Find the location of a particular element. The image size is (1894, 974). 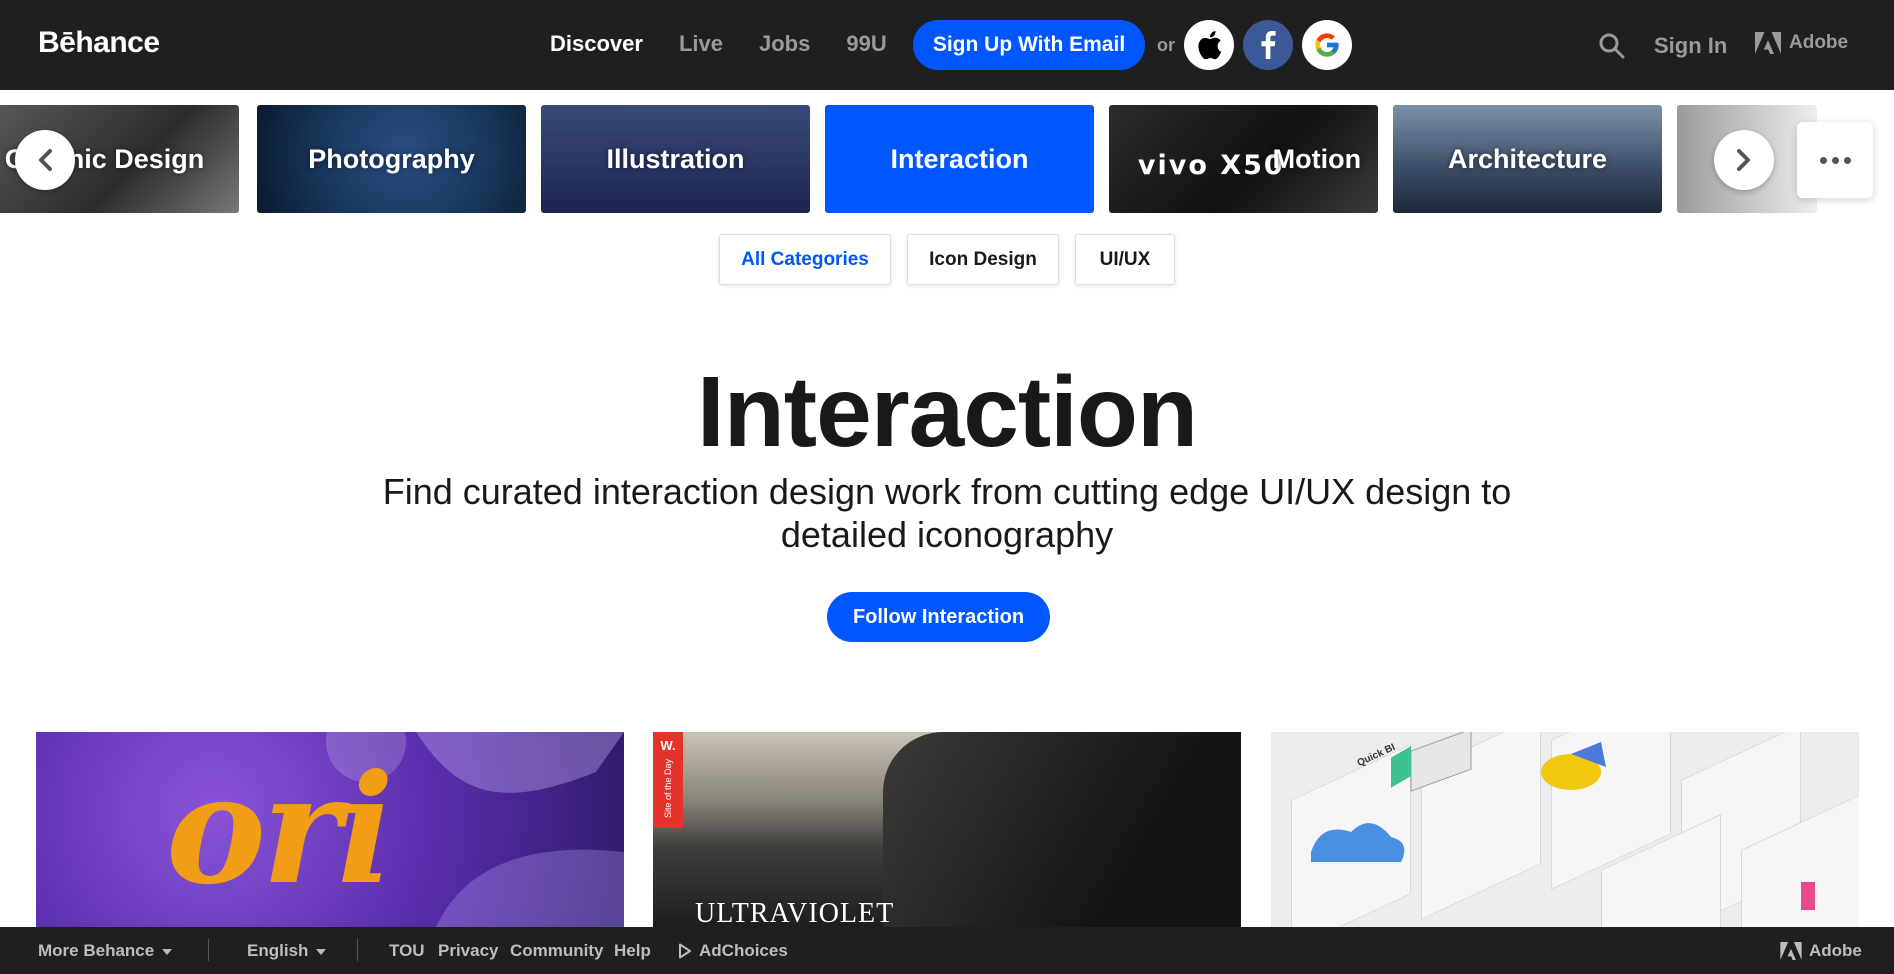

project-card: W. Site of the Day ULTRAVIOLET is located at coordinates (947, 829).